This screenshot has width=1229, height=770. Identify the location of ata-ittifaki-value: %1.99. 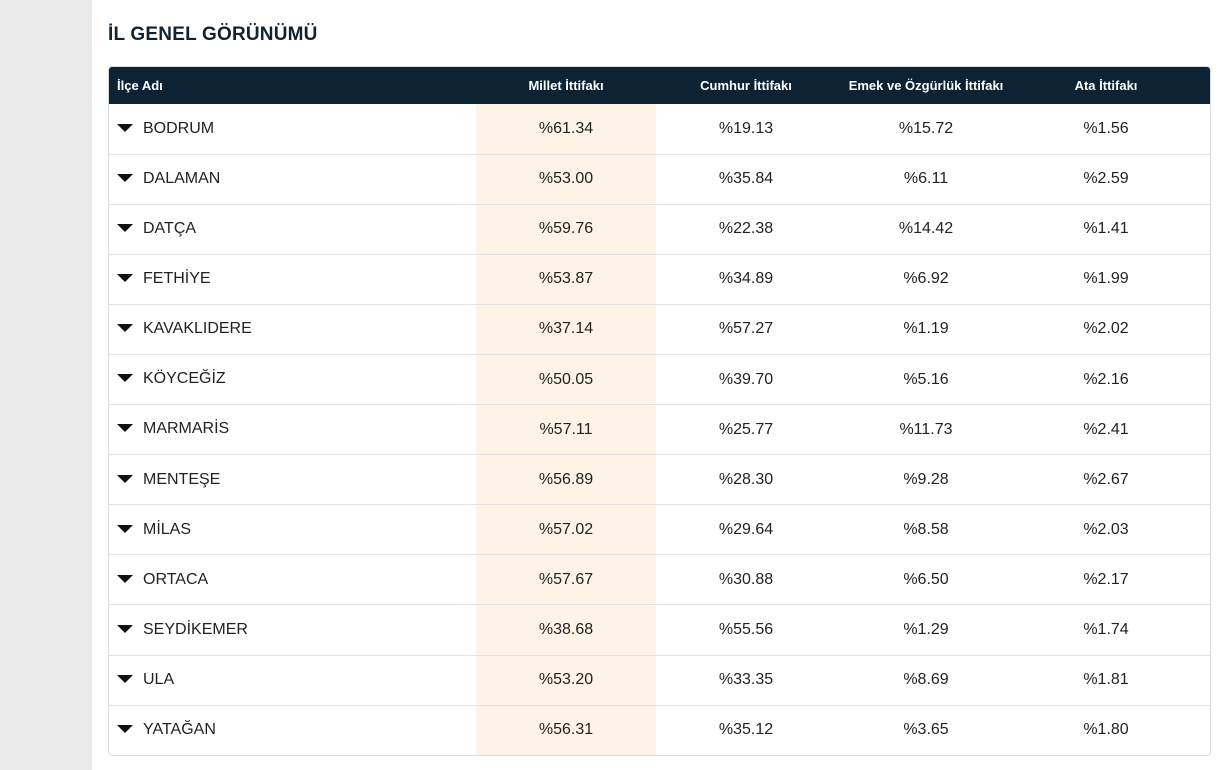
(1106, 279).